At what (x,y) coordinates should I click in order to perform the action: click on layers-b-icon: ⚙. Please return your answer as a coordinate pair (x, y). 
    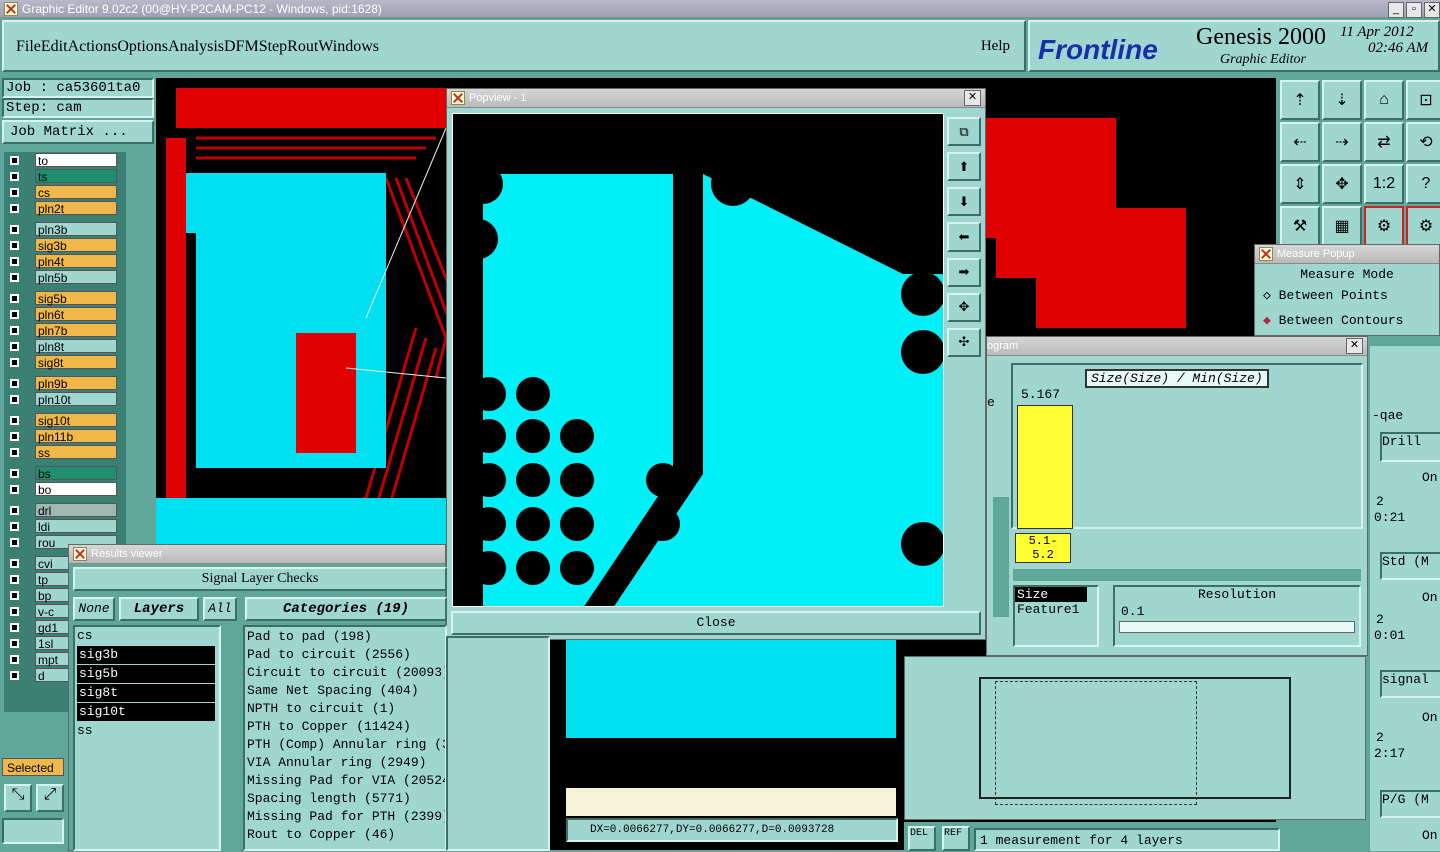
    Looking at the image, I should click on (1423, 226).